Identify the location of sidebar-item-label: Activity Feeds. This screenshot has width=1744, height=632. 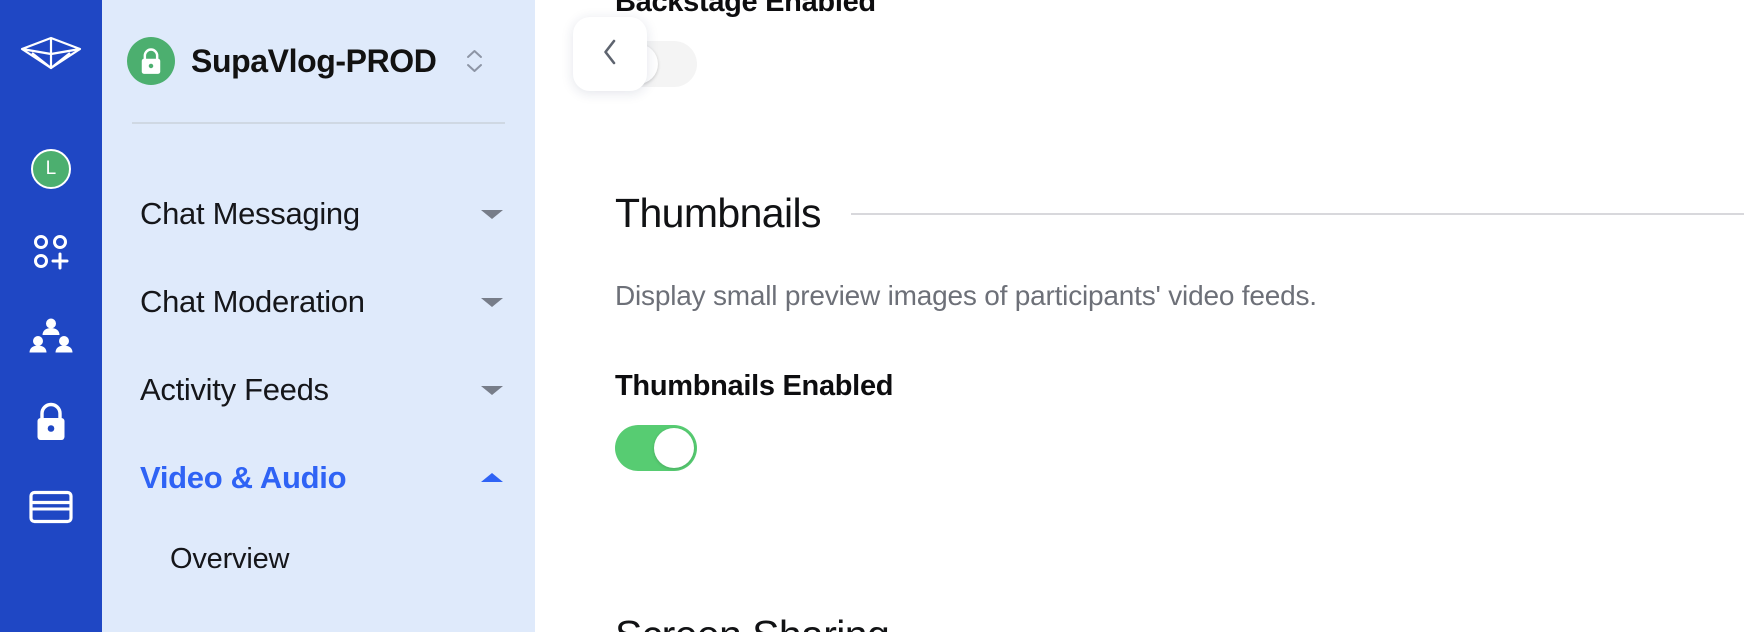
(234, 389).